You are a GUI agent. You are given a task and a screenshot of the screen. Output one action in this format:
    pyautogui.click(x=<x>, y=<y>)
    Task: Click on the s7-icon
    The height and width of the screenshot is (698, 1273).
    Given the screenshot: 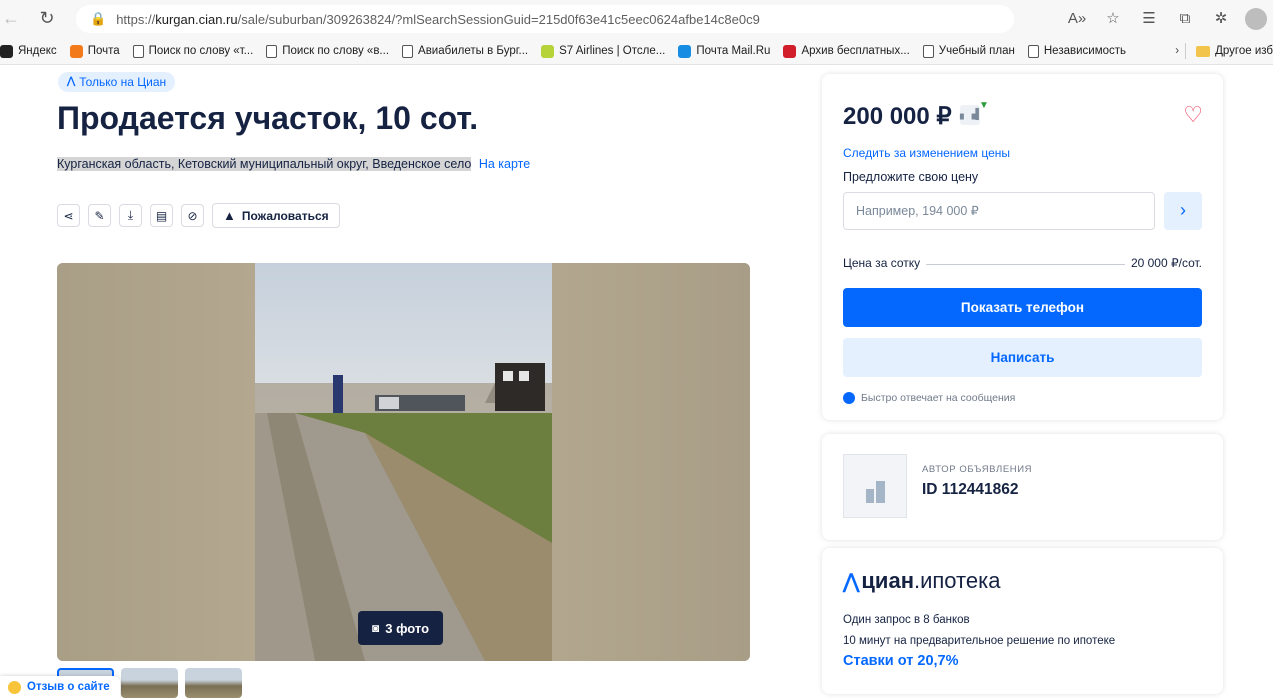 What is the action you would take?
    pyautogui.click(x=548, y=51)
    